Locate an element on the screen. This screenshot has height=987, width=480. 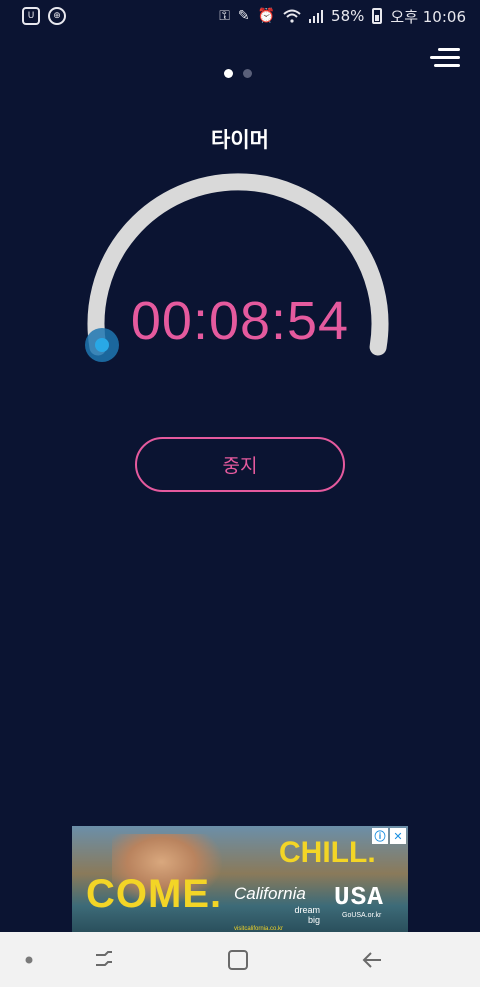
timer-display: 00:08:54 is located at coordinates (240, 321).